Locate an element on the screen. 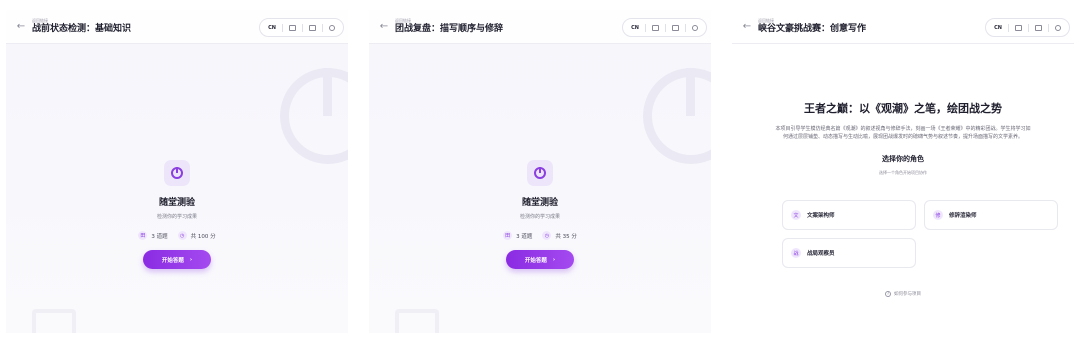 This screenshot has height=343, width=1080. role-card-observer: 战 战局观察员 is located at coordinates (849, 253).